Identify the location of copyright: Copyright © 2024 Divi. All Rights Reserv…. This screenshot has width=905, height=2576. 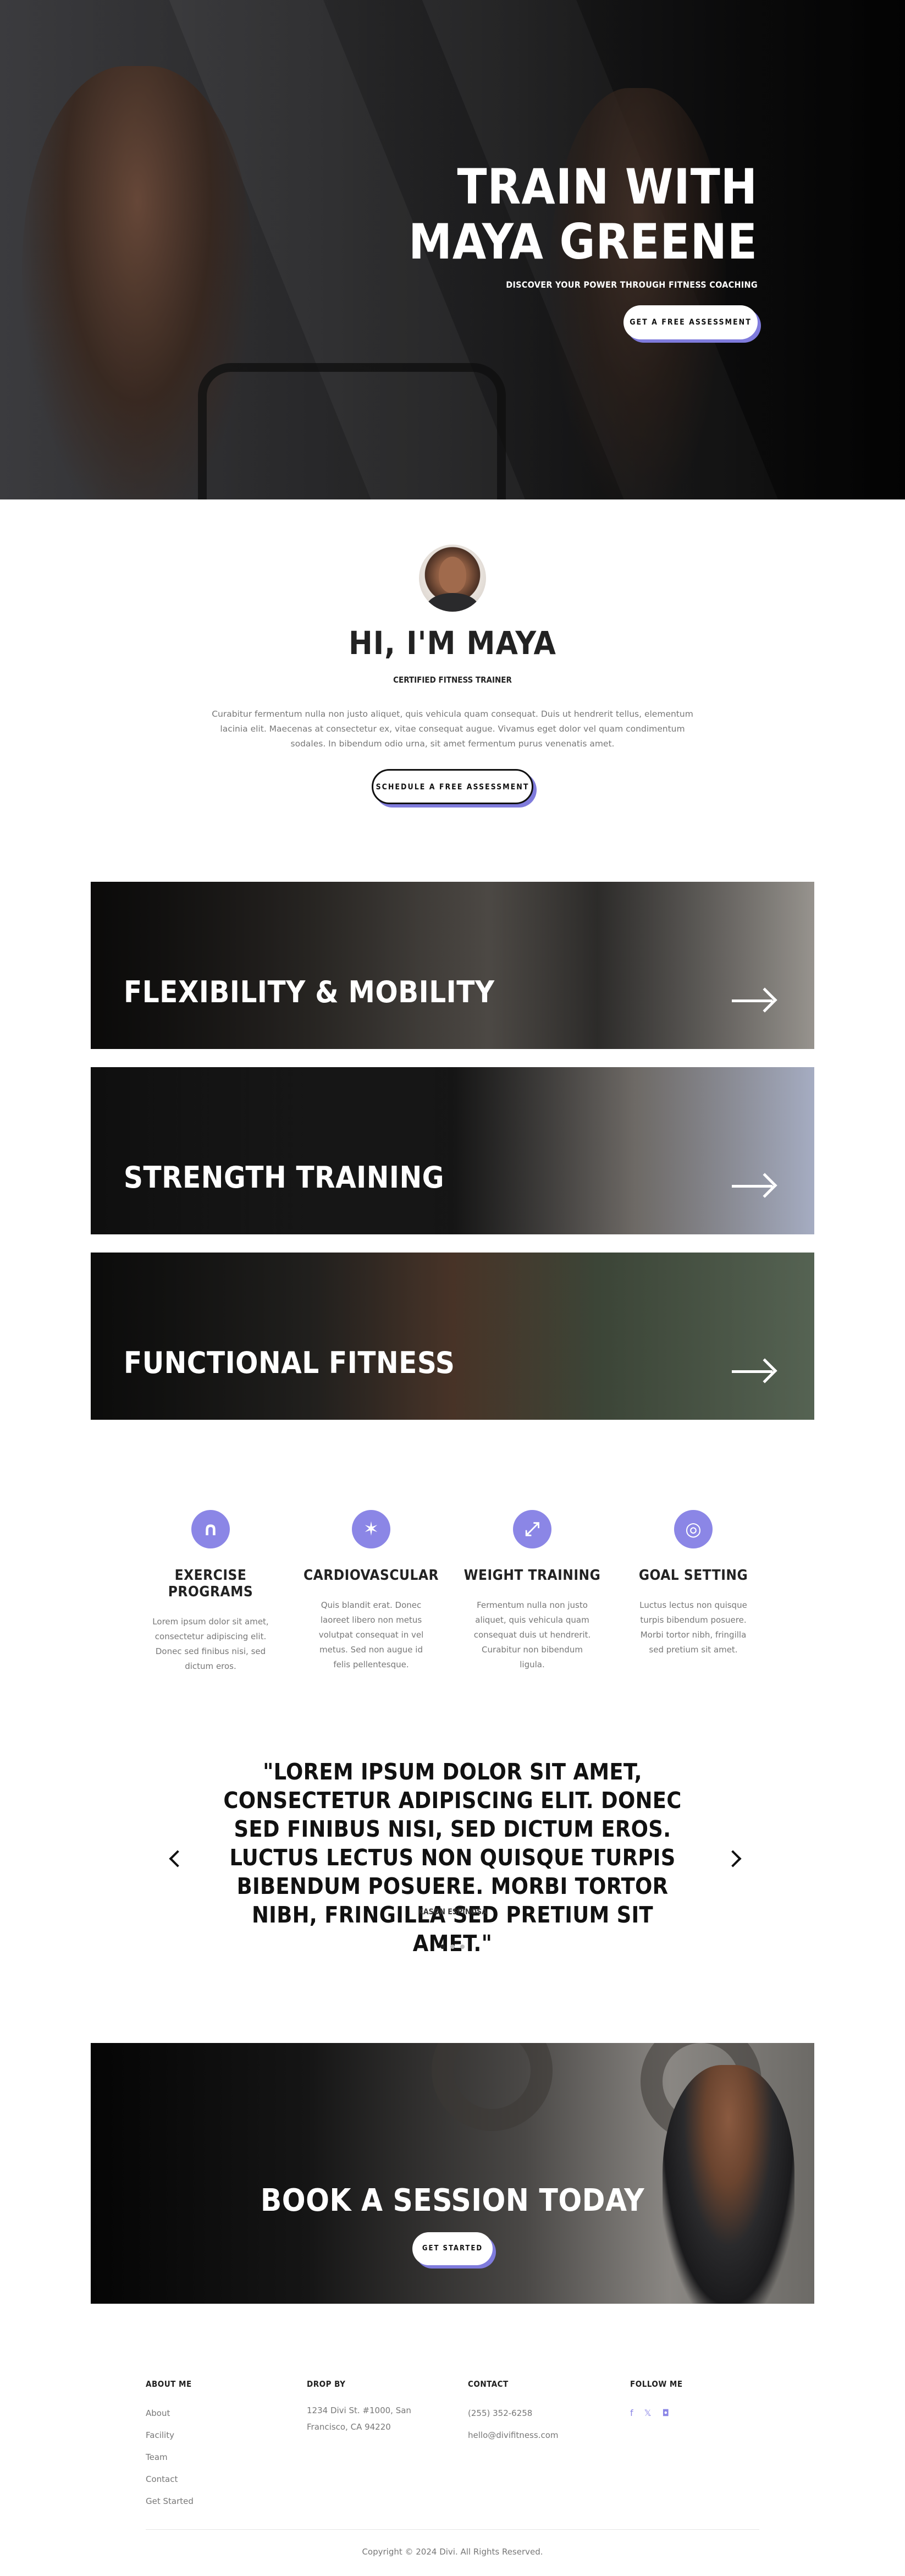
(453, 2552).